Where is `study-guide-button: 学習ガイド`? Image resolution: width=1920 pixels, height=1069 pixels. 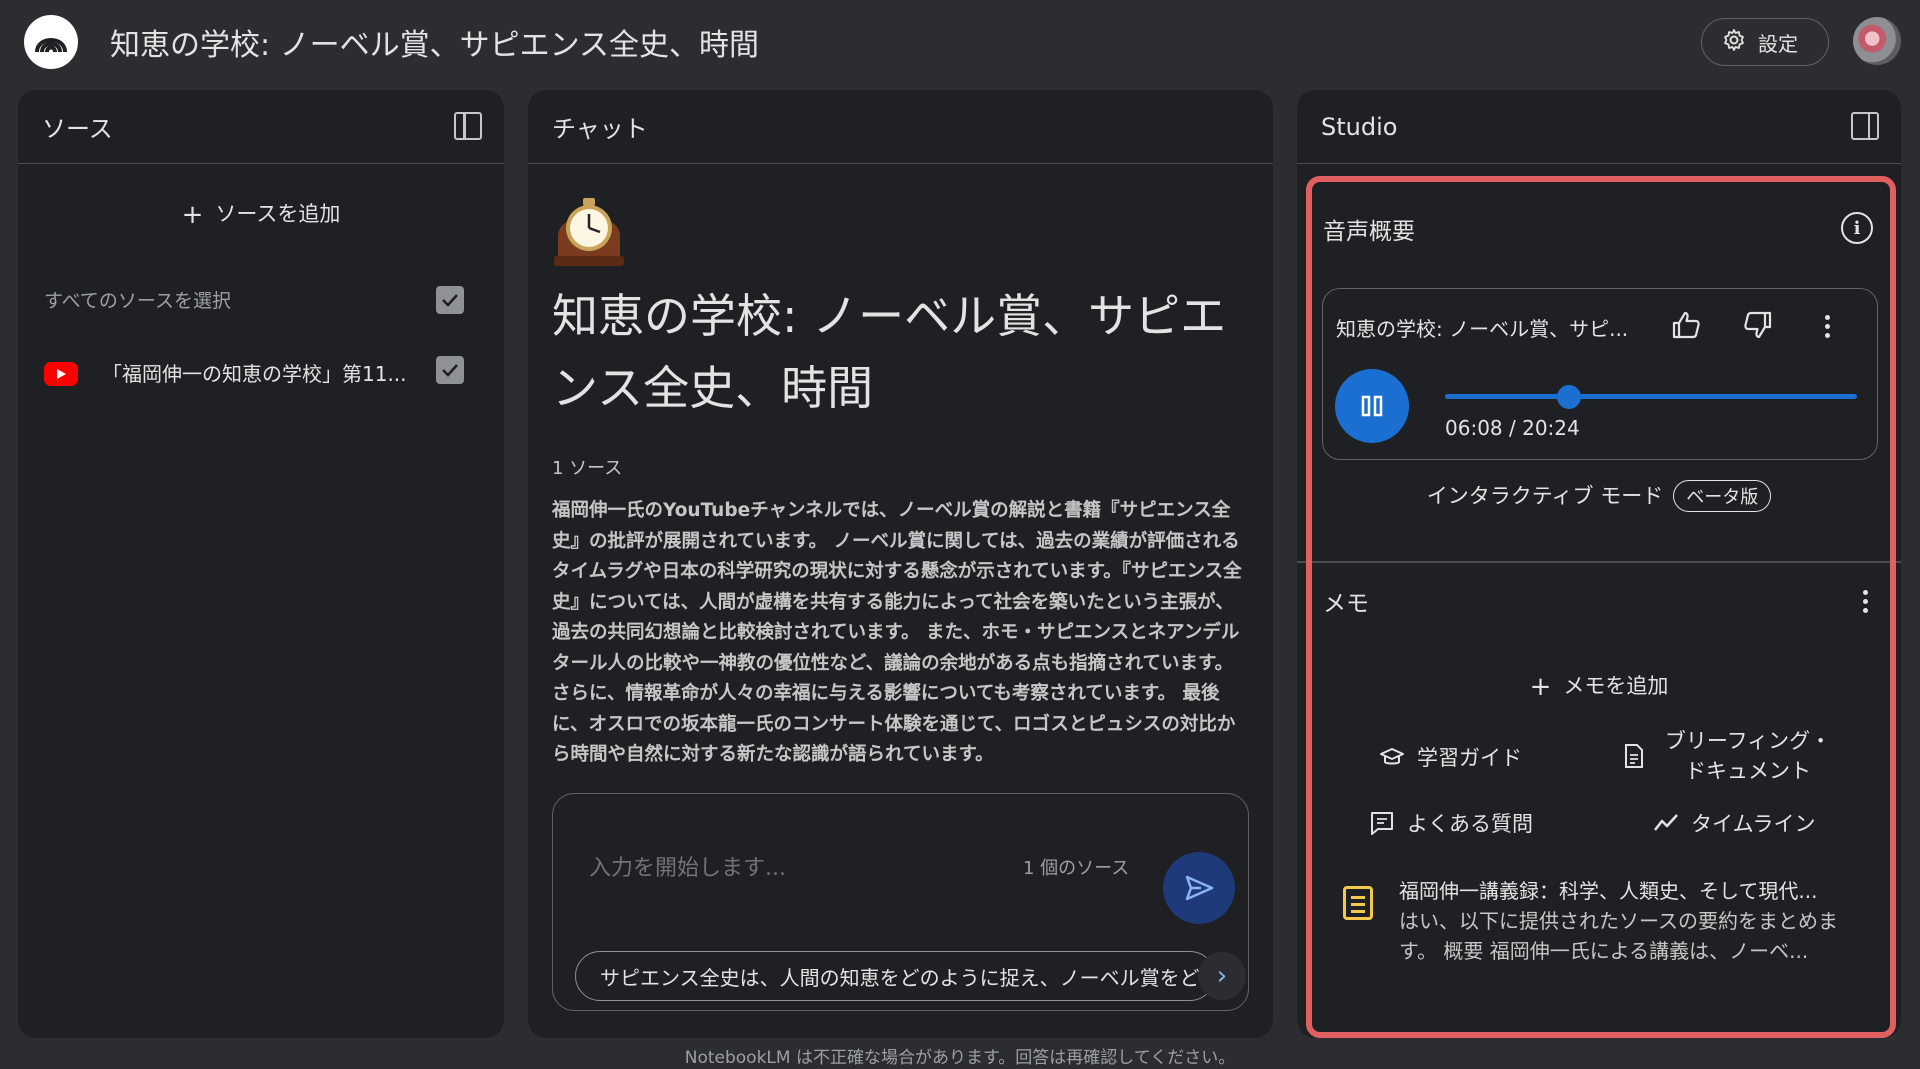
study-guide-button: 学習ガイド is located at coordinates (1450, 757).